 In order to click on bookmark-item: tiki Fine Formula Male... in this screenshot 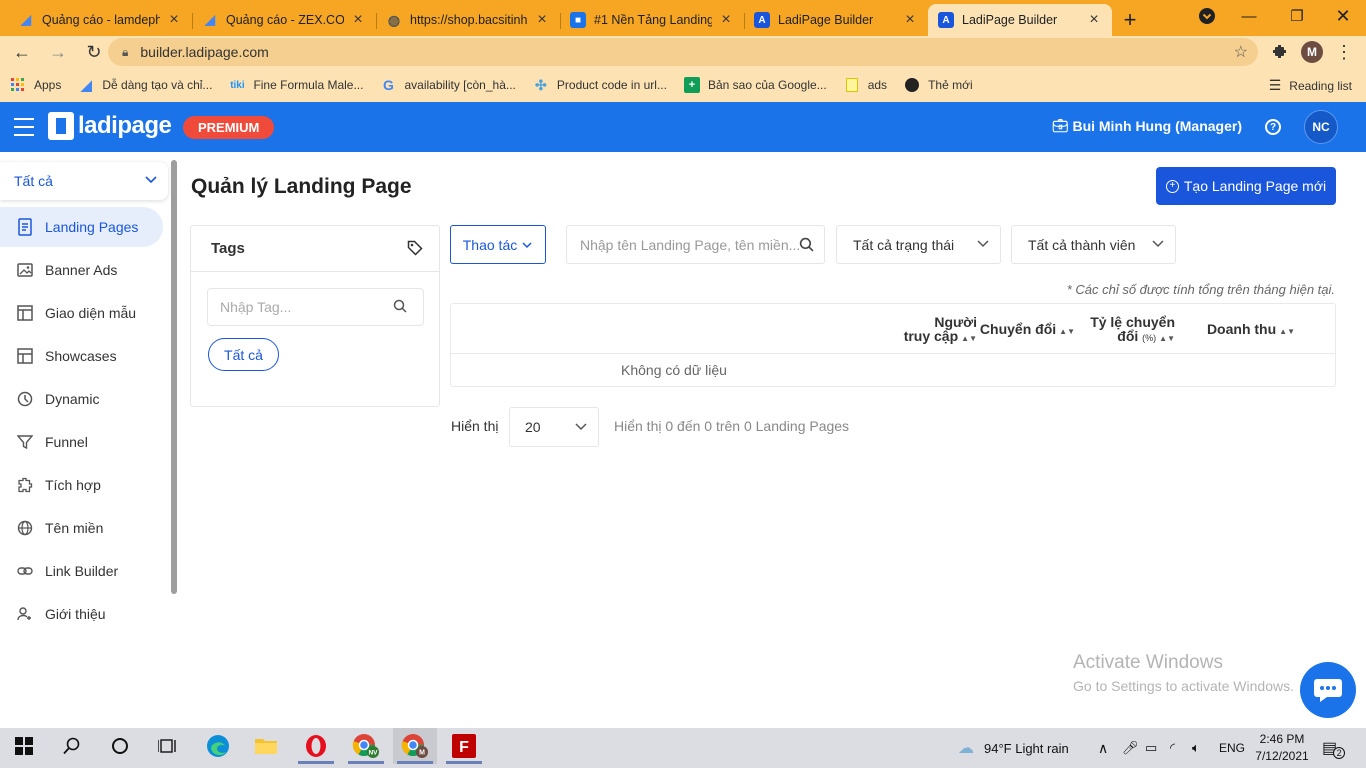, I will do `click(296, 85)`.